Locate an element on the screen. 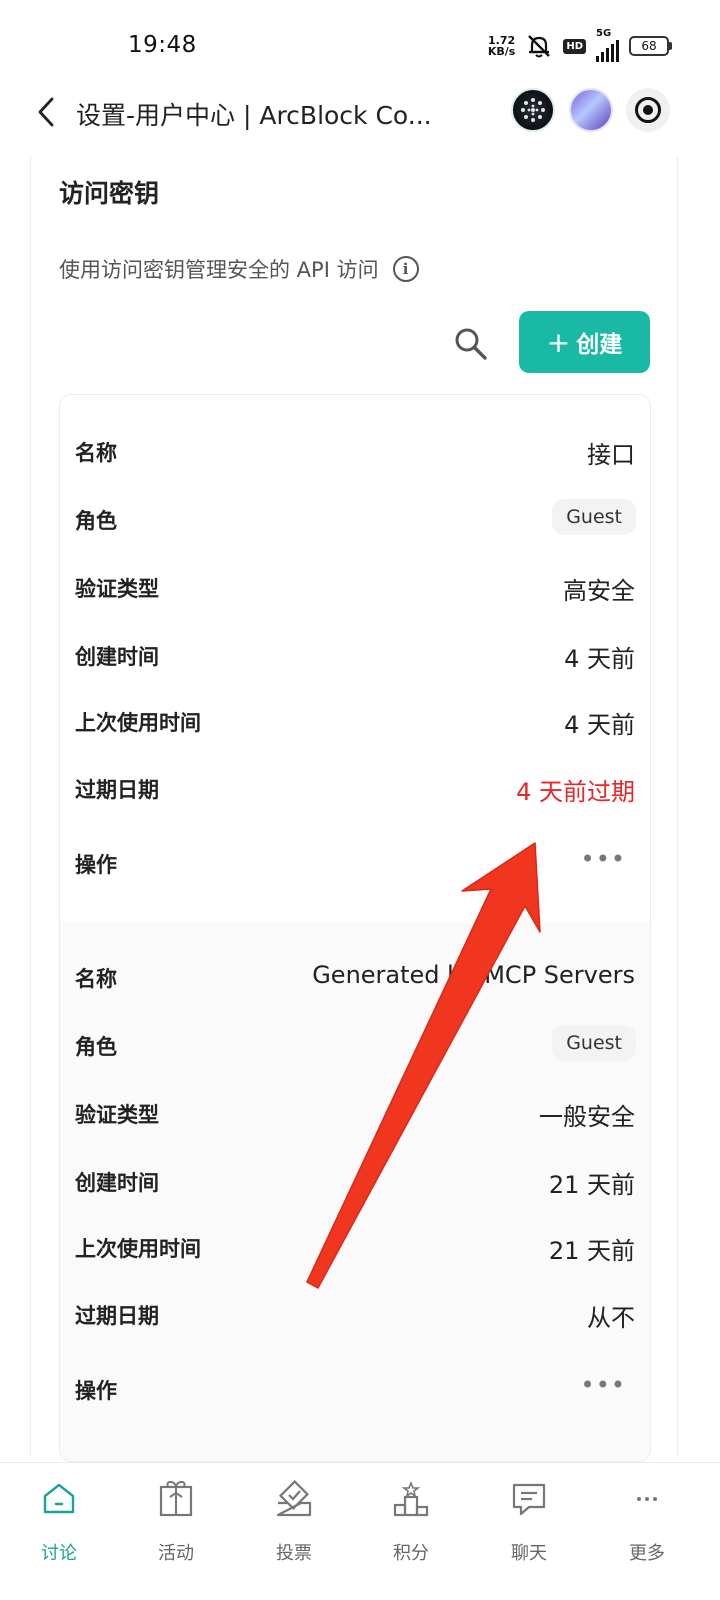 Image resolution: width=720 pixels, height=1600 pixels. user-avatar is located at coordinates (591, 110).